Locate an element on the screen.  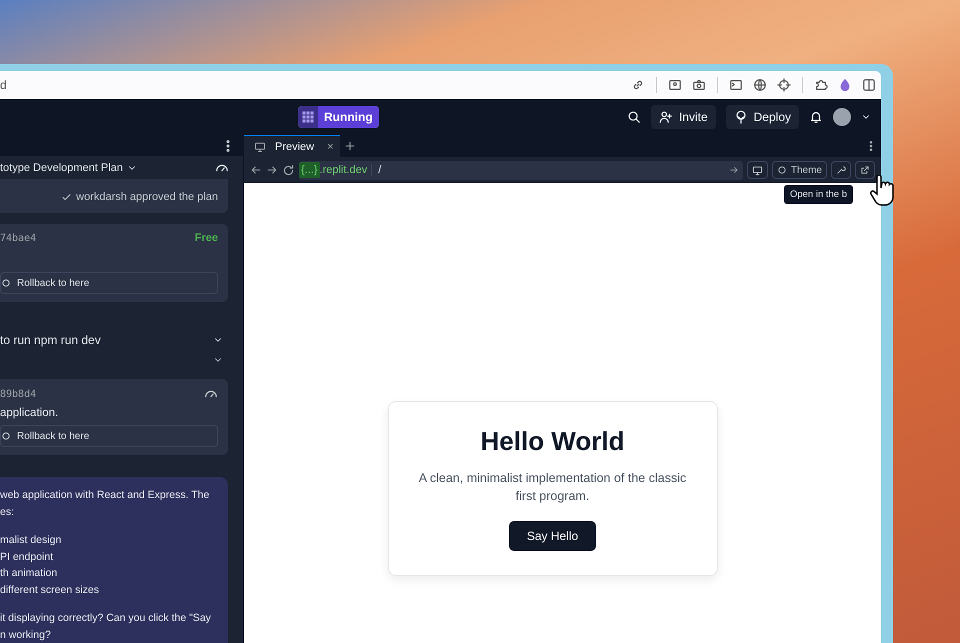
message-text: web application with React and Express. The is located at coordinates (105, 495).